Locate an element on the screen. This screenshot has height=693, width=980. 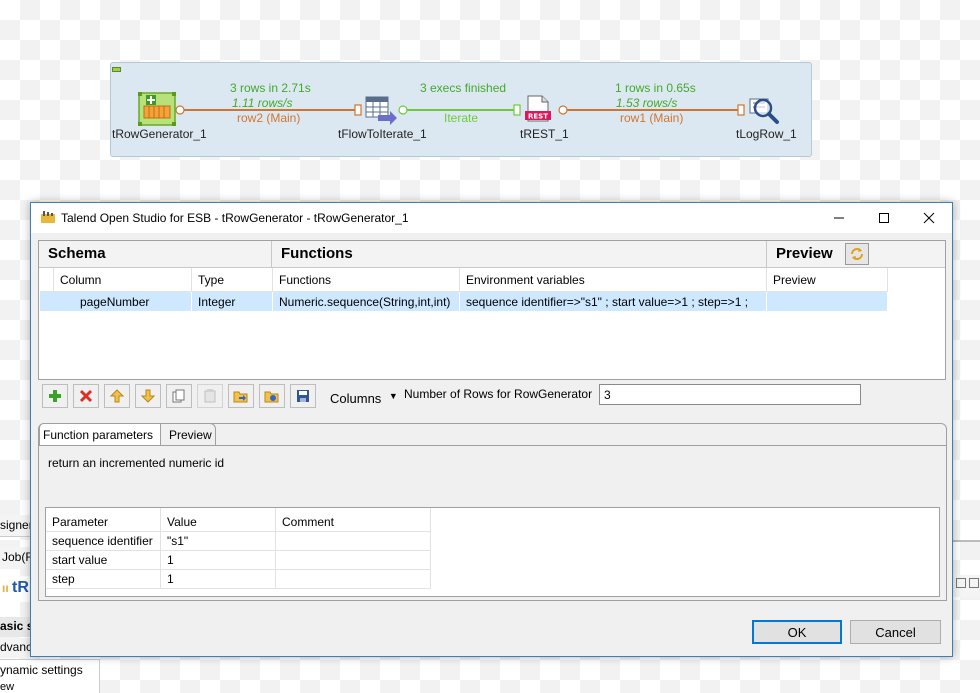
refresh-preview-button is located at coordinates (857, 254).